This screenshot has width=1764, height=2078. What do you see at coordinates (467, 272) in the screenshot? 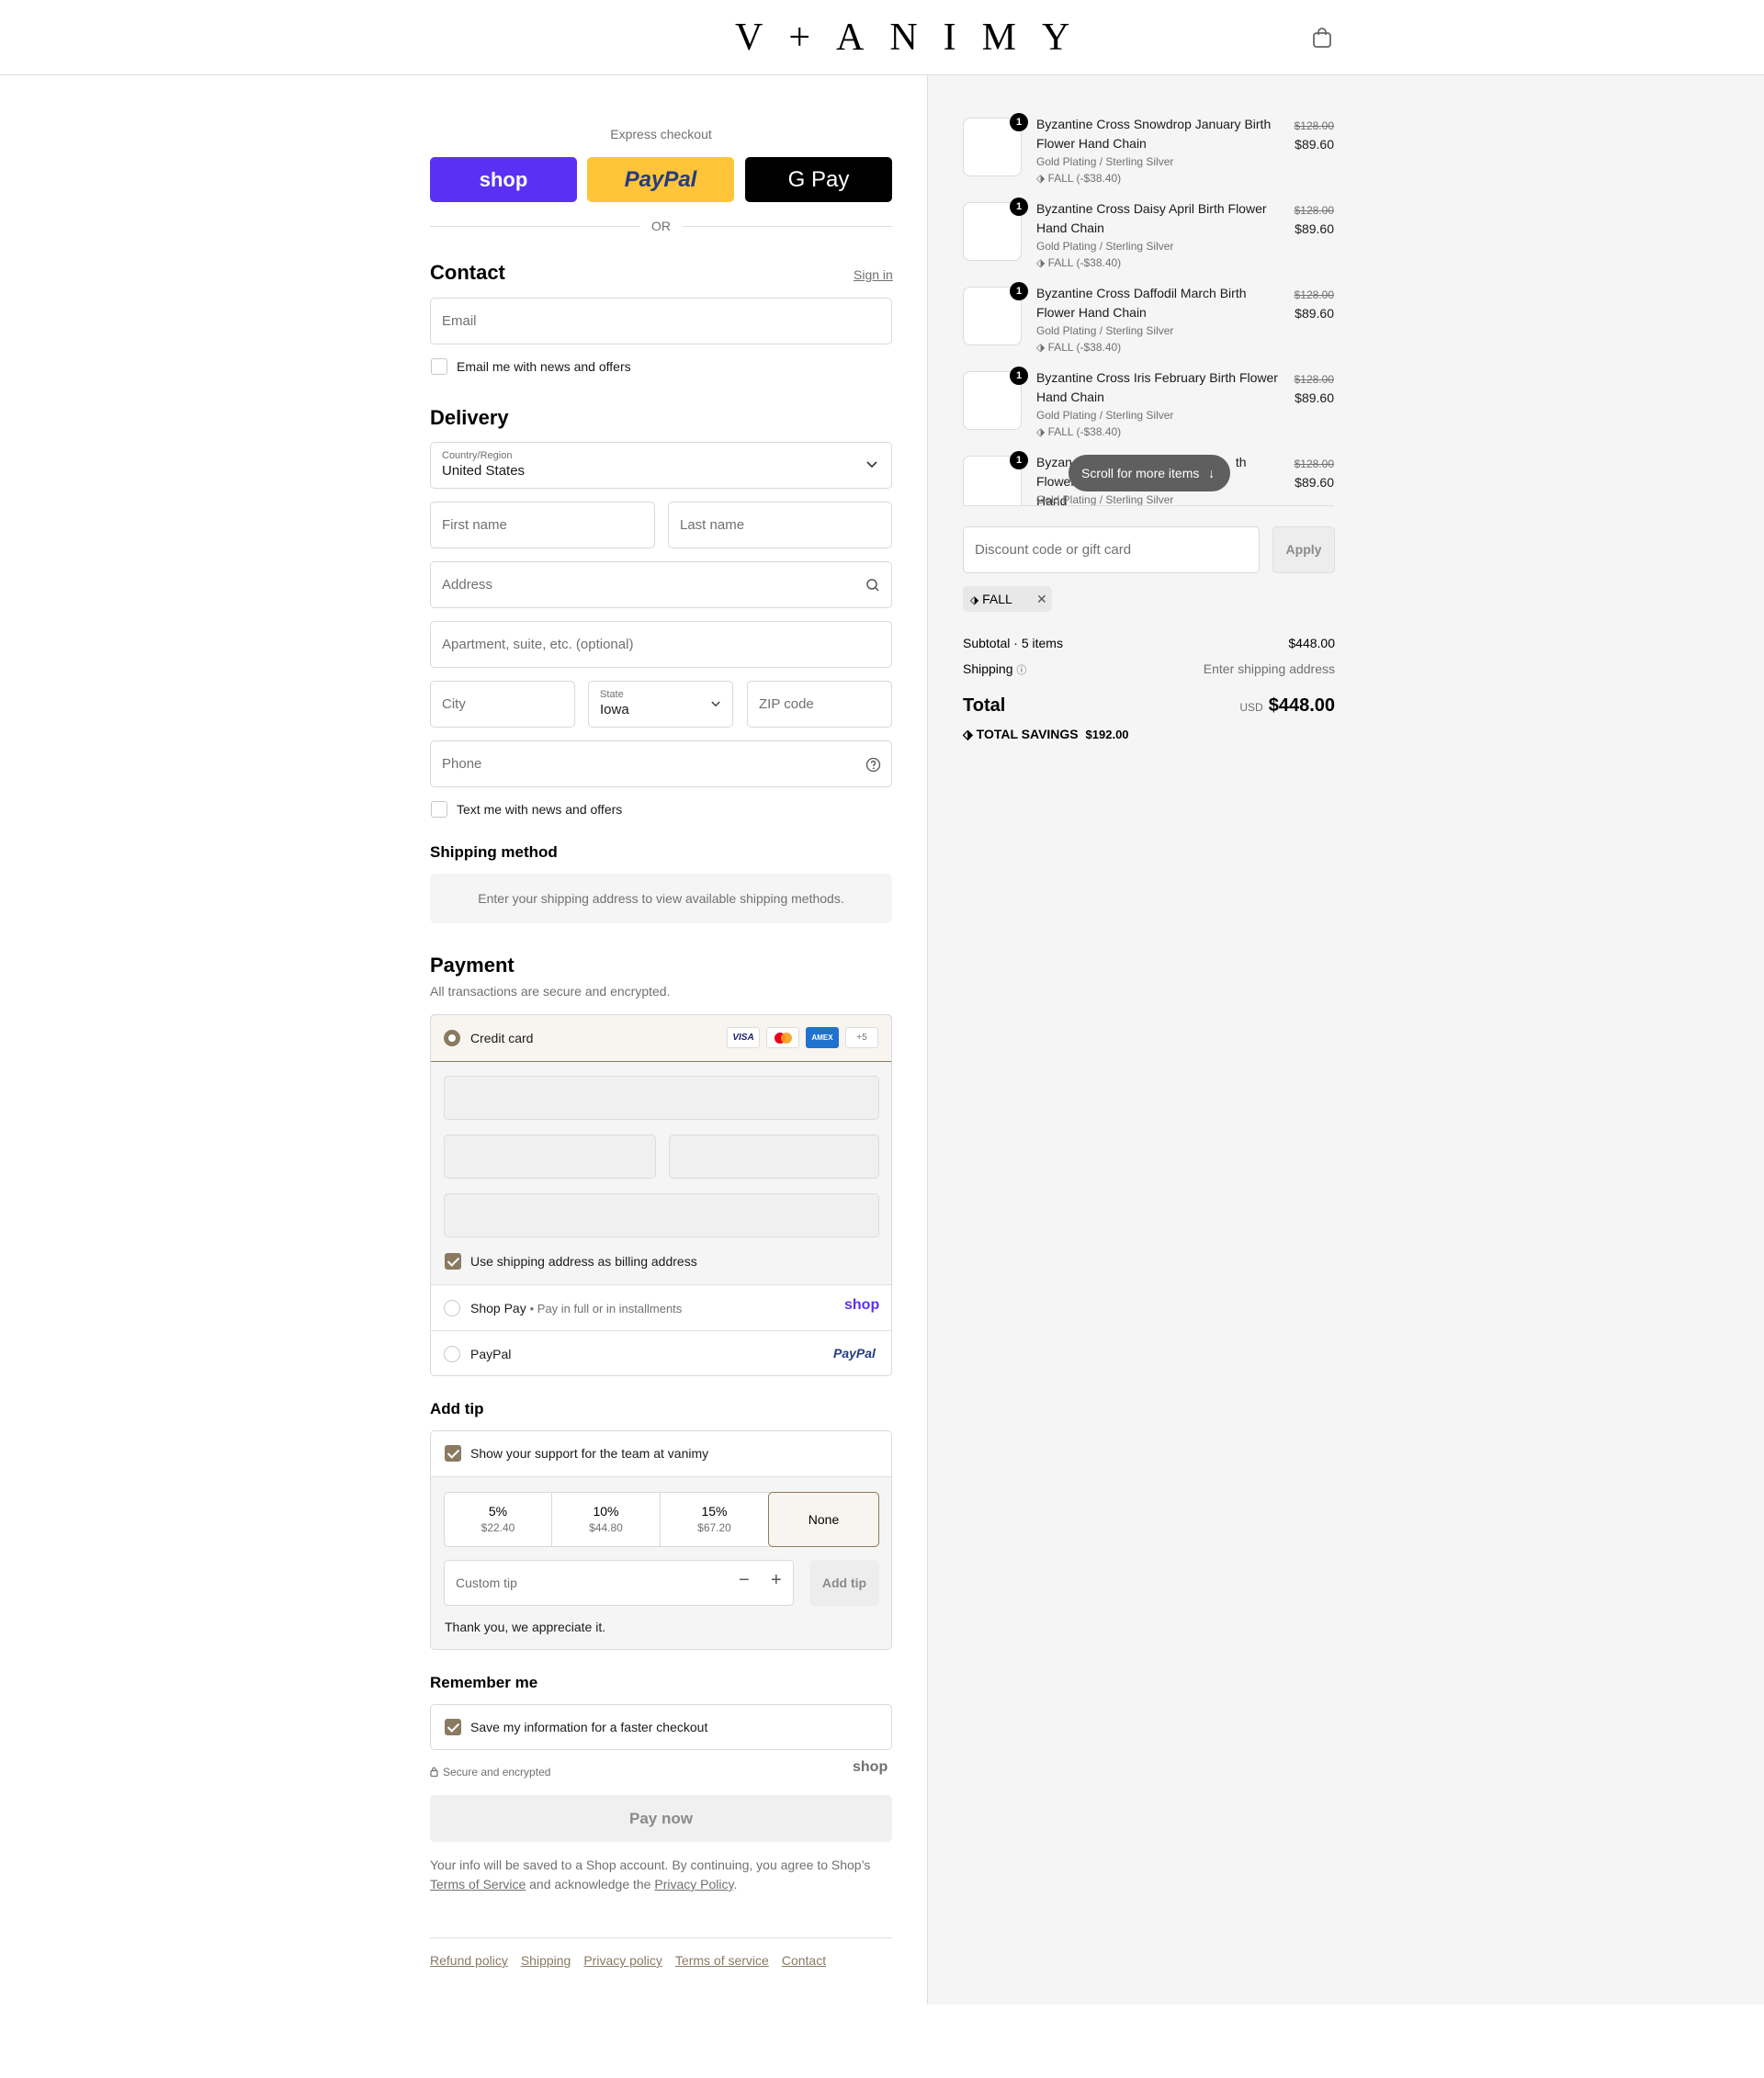
I see `contact-heading: Contact` at bounding box center [467, 272].